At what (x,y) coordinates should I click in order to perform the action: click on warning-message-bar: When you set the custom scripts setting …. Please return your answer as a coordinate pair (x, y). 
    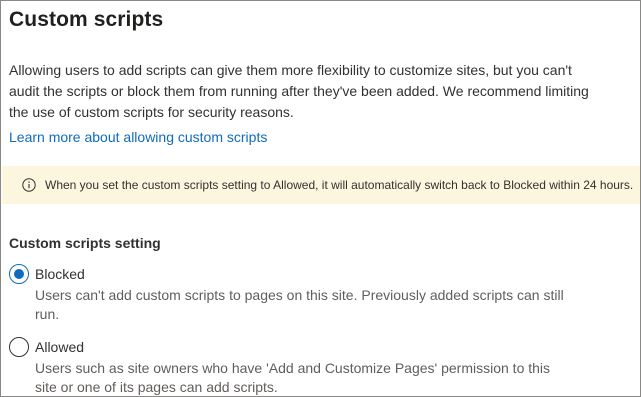
    Looking at the image, I should click on (321, 185).